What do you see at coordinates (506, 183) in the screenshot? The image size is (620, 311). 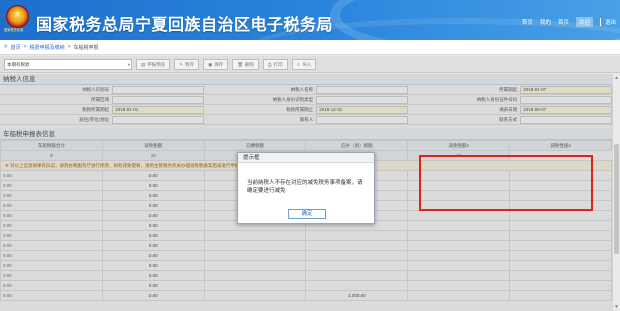 I see `highlight-box` at bounding box center [506, 183].